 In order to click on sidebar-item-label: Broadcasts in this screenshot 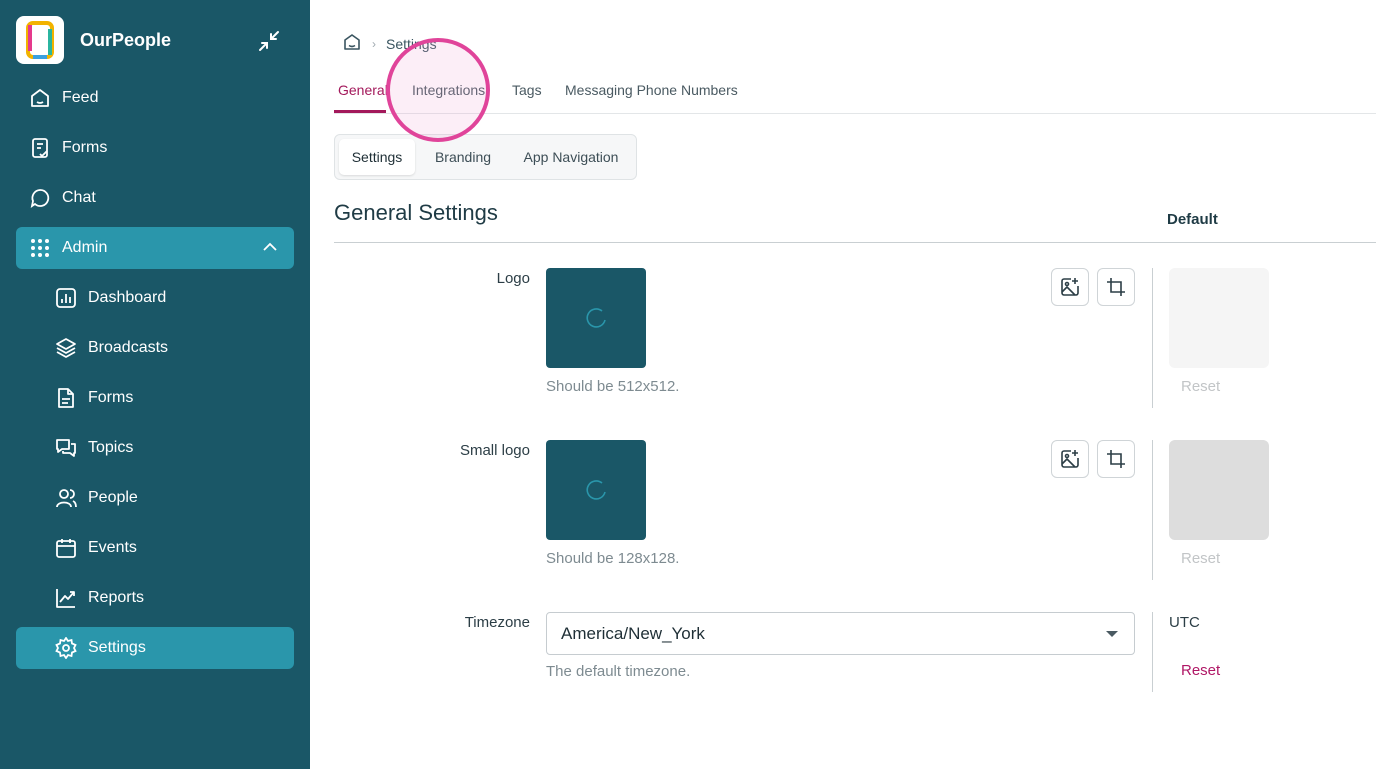, I will do `click(128, 347)`.